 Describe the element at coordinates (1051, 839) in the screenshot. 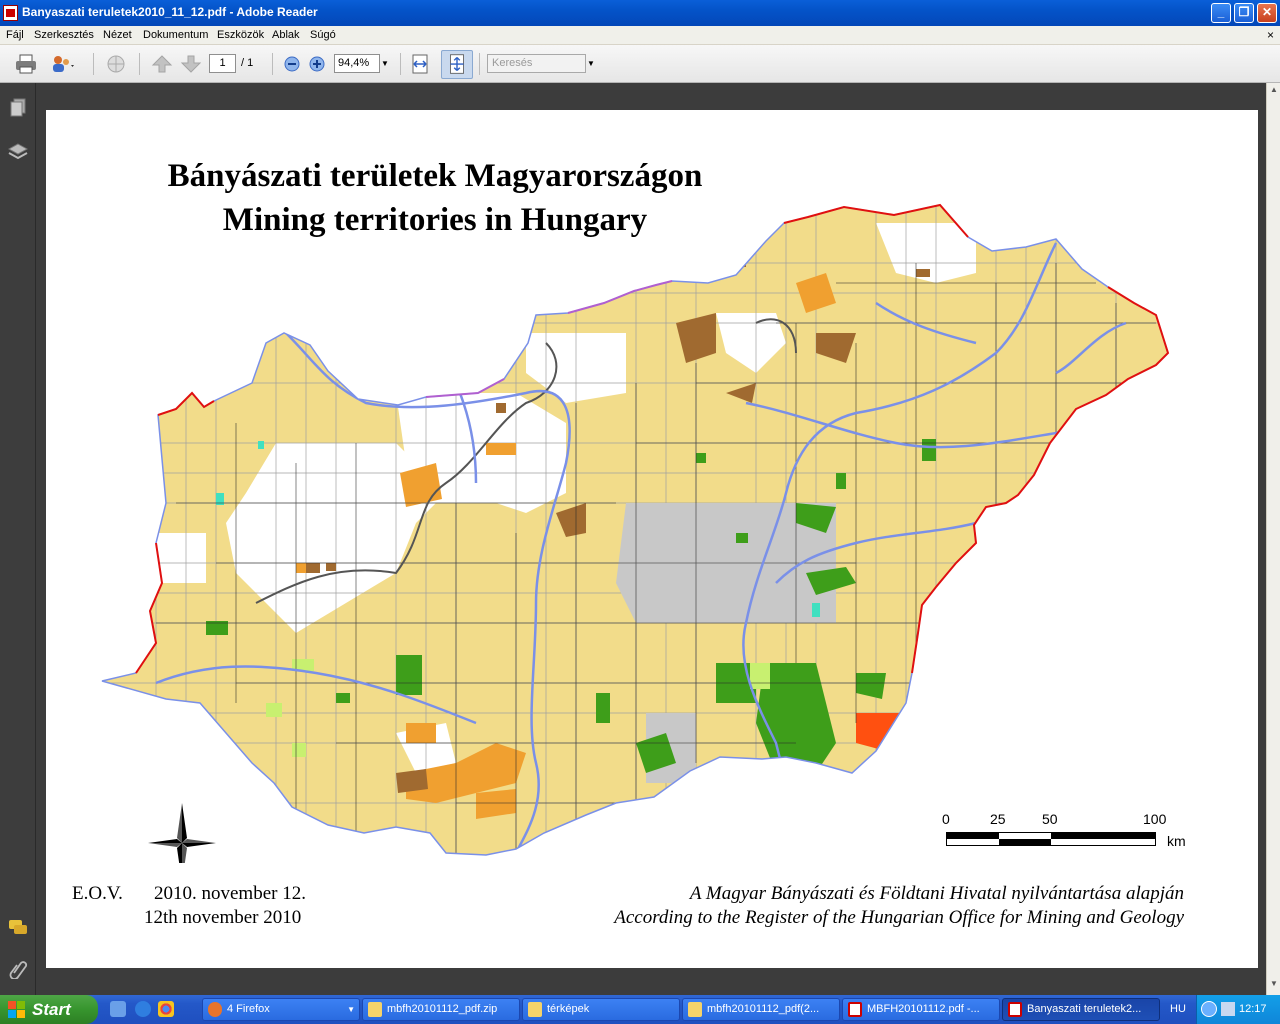

I see `scale-bar` at that location.